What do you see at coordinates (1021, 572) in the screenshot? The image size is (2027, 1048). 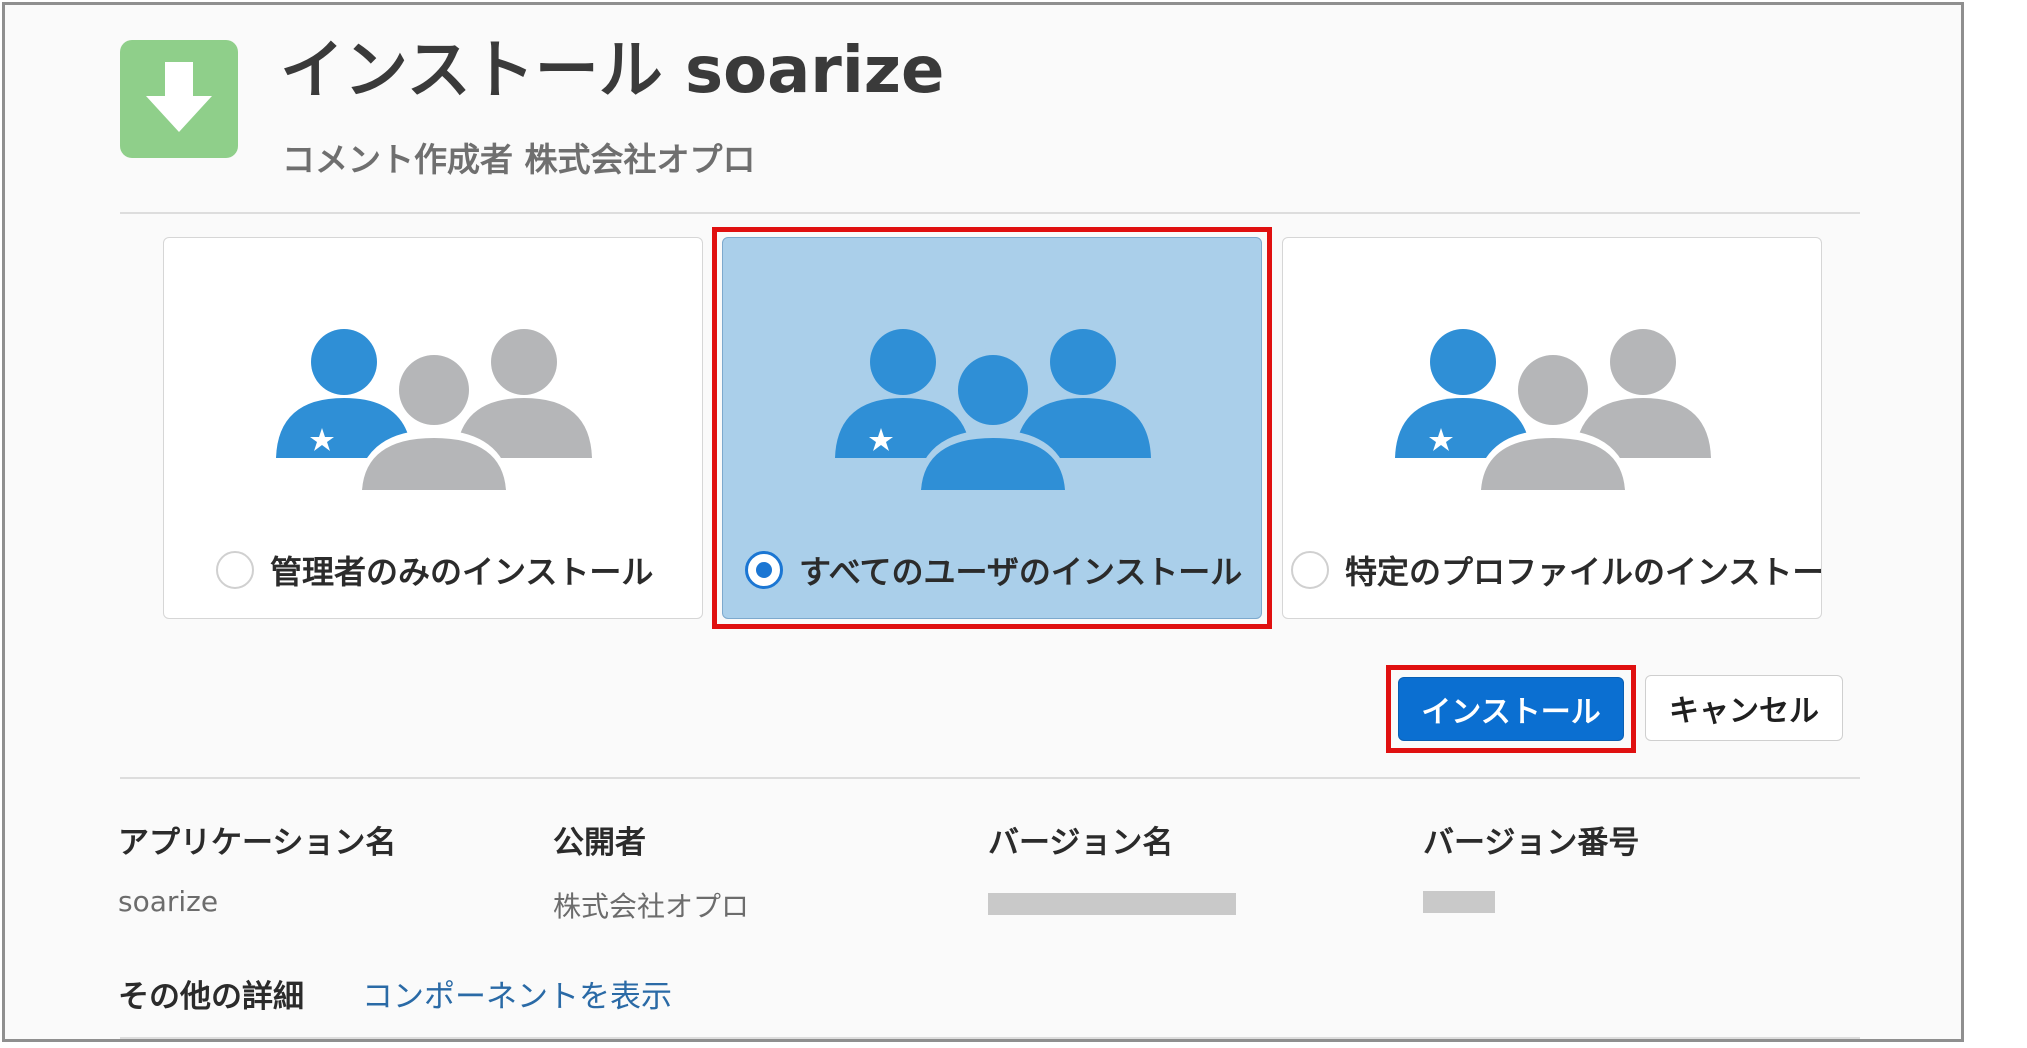 I see `option-label: すべてのユーザのインストール` at bounding box center [1021, 572].